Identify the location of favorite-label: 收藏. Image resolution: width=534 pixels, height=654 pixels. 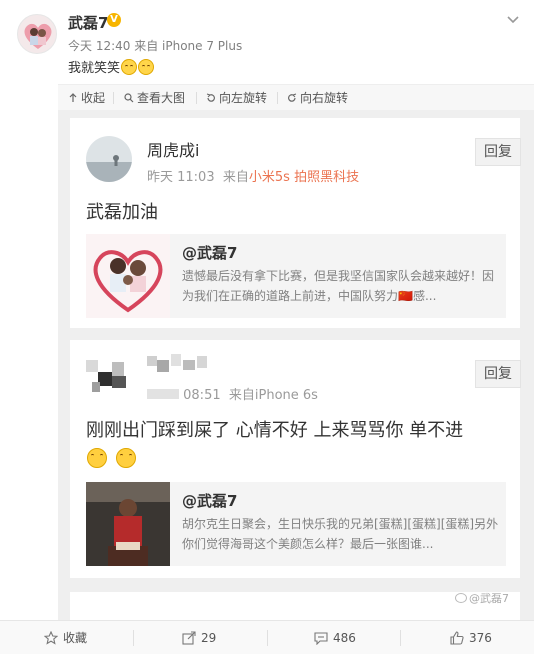
(75, 638).